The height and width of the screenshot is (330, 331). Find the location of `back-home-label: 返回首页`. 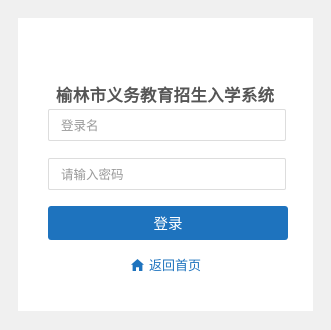

back-home-label: 返回首页 is located at coordinates (174, 266).